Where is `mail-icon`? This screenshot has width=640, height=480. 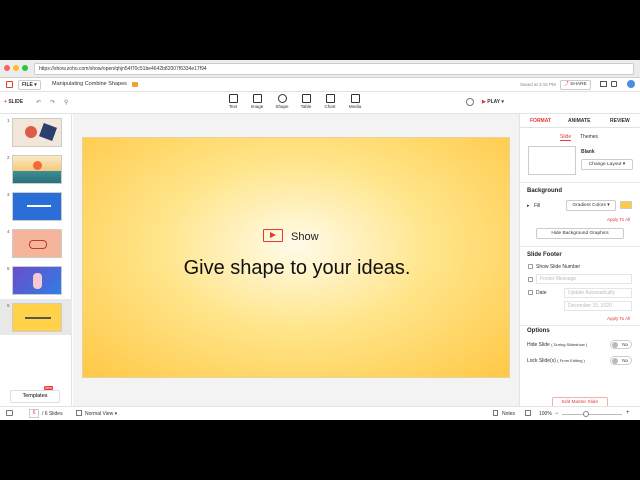 mail-icon is located at coordinates (603, 84).